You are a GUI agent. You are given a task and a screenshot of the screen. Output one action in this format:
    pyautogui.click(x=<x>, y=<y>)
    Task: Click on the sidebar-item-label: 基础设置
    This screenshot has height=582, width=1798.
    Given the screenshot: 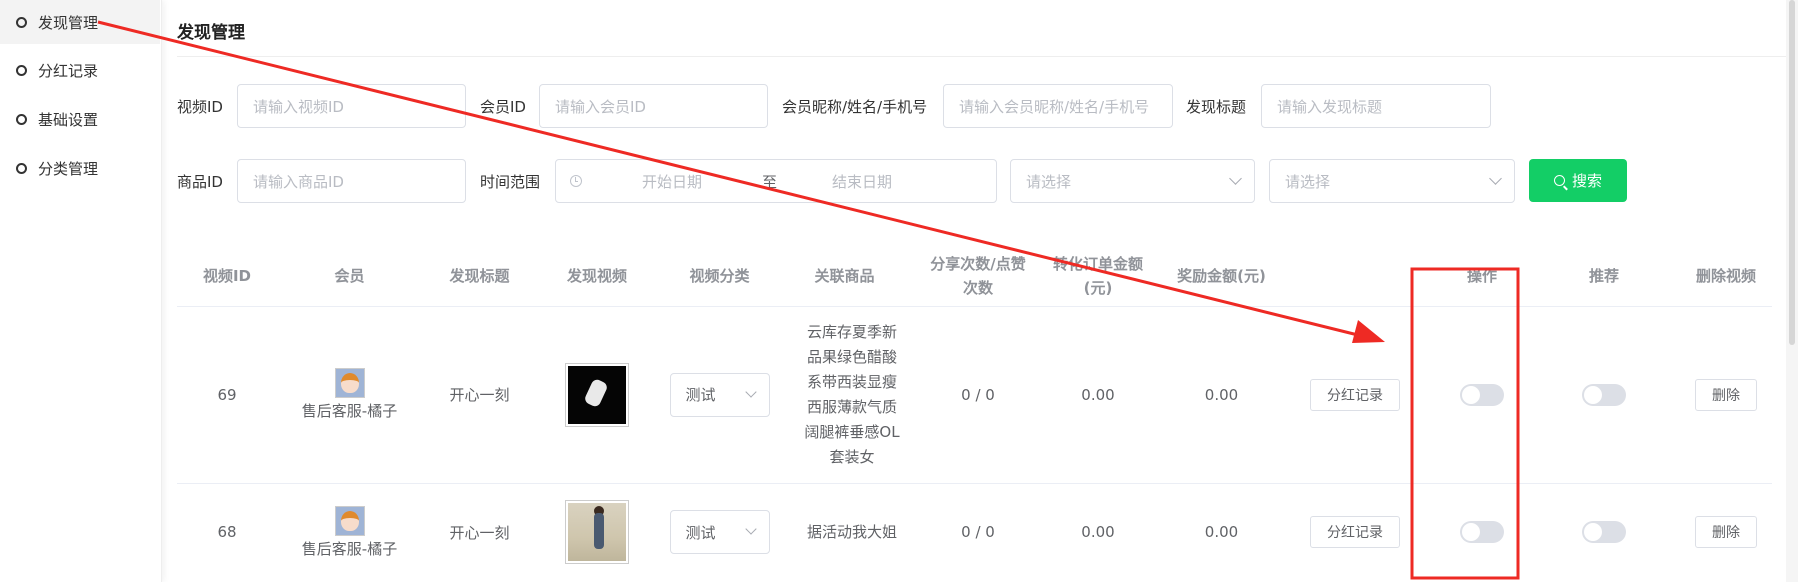 What is the action you would take?
    pyautogui.click(x=68, y=119)
    